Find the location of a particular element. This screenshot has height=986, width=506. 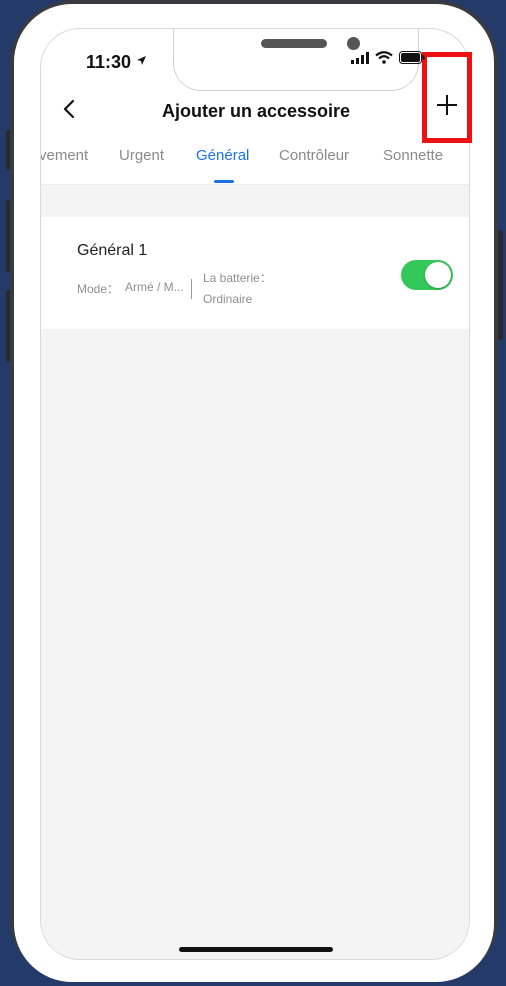

add-accessory-button is located at coordinates (447, 97).